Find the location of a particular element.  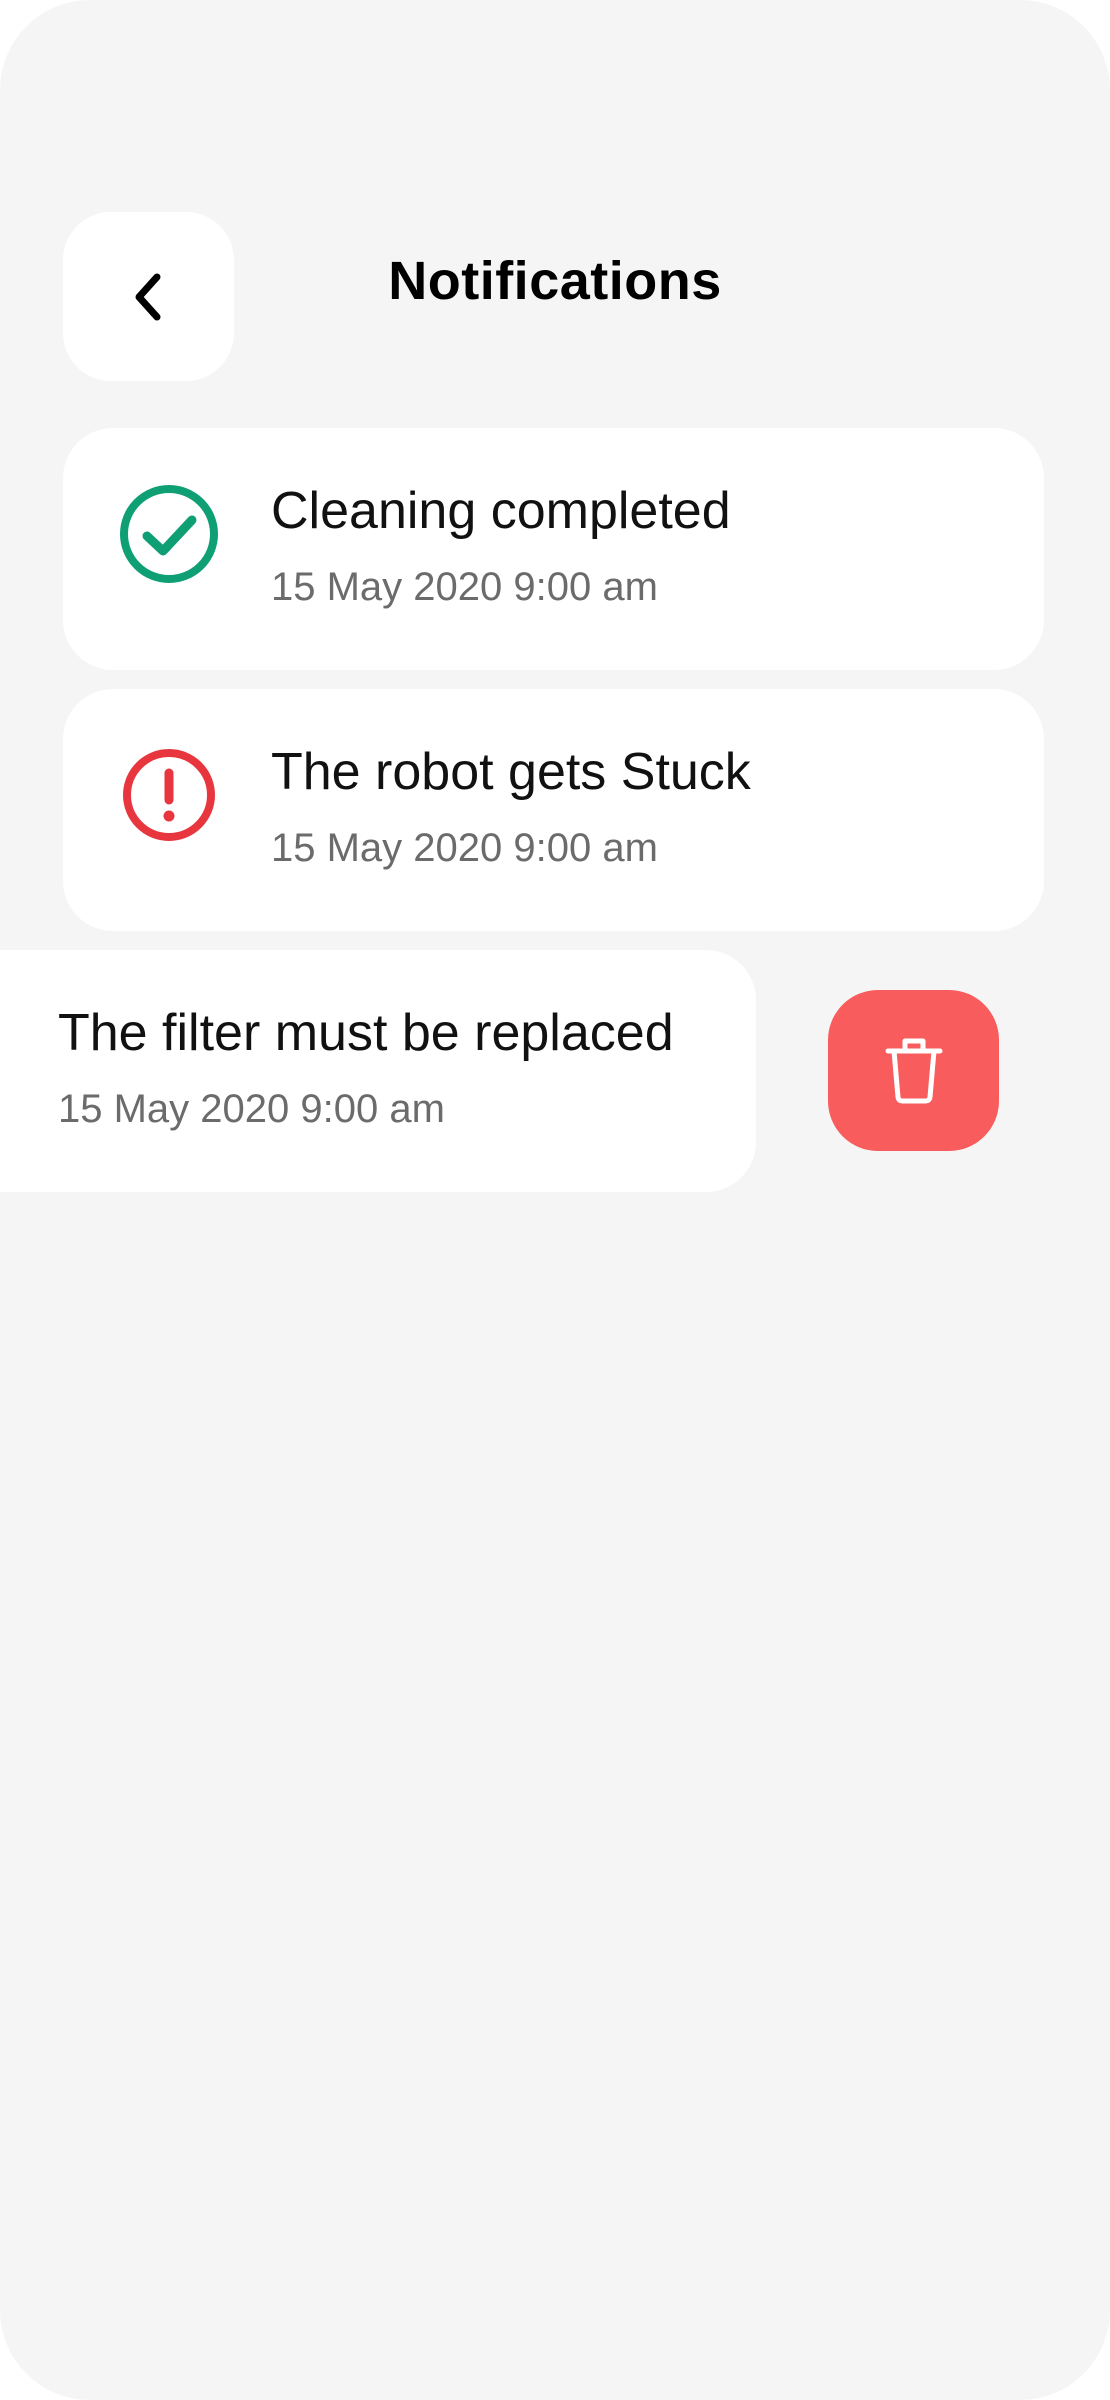

notification-title: The robot gets Stuck is located at coordinates (511, 772).